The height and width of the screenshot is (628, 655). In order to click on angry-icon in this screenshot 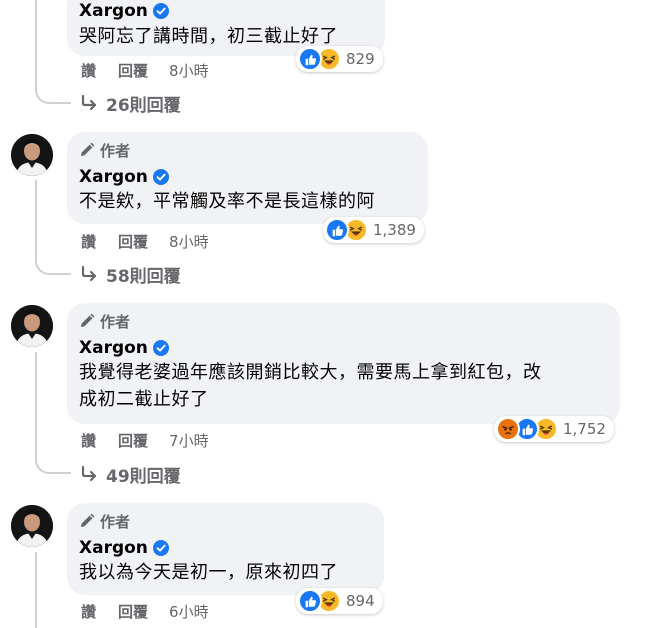, I will do `click(508, 429)`.